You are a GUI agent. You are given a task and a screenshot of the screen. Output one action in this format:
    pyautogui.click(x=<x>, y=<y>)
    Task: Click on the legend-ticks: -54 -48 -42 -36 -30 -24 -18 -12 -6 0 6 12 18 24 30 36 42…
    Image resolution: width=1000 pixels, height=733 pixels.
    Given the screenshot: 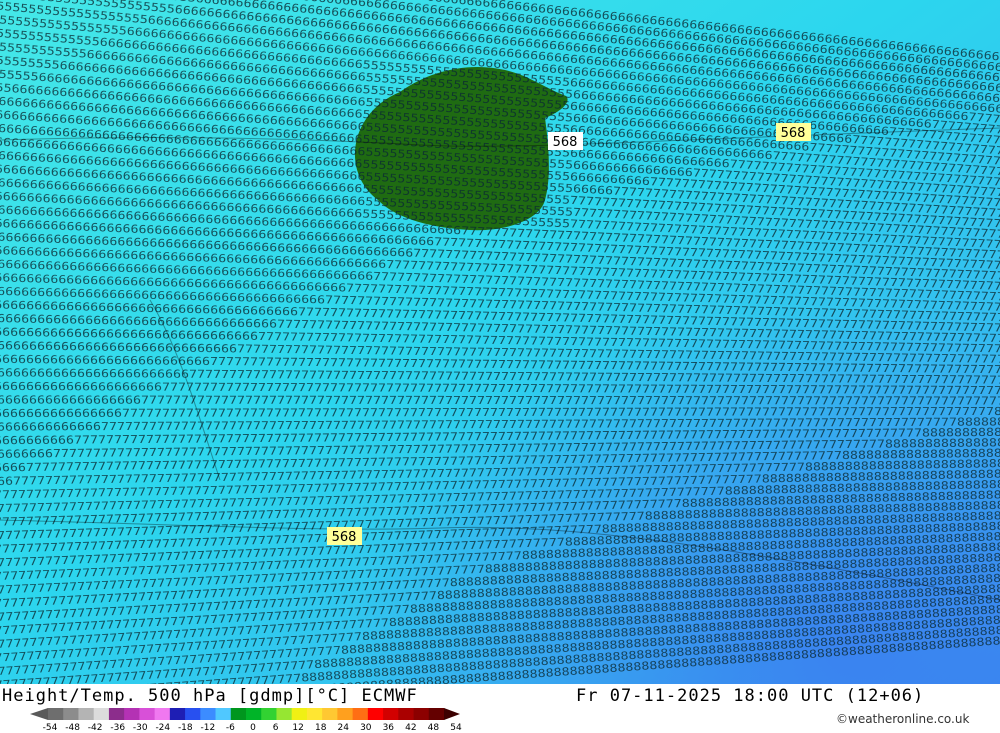 What is the action you would take?
    pyautogui.click(x=252, y=727)
    